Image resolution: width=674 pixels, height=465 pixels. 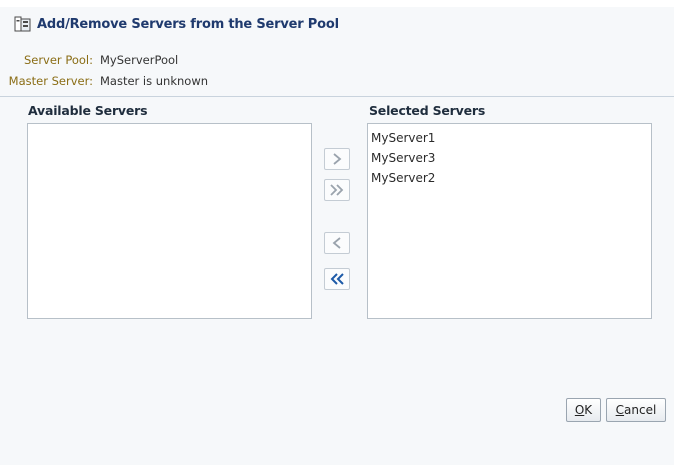 What do you see at coordinates (620, 410) in the screenshot?
I see `cancel-mnemonic: C` at bounding box center [620, 410].